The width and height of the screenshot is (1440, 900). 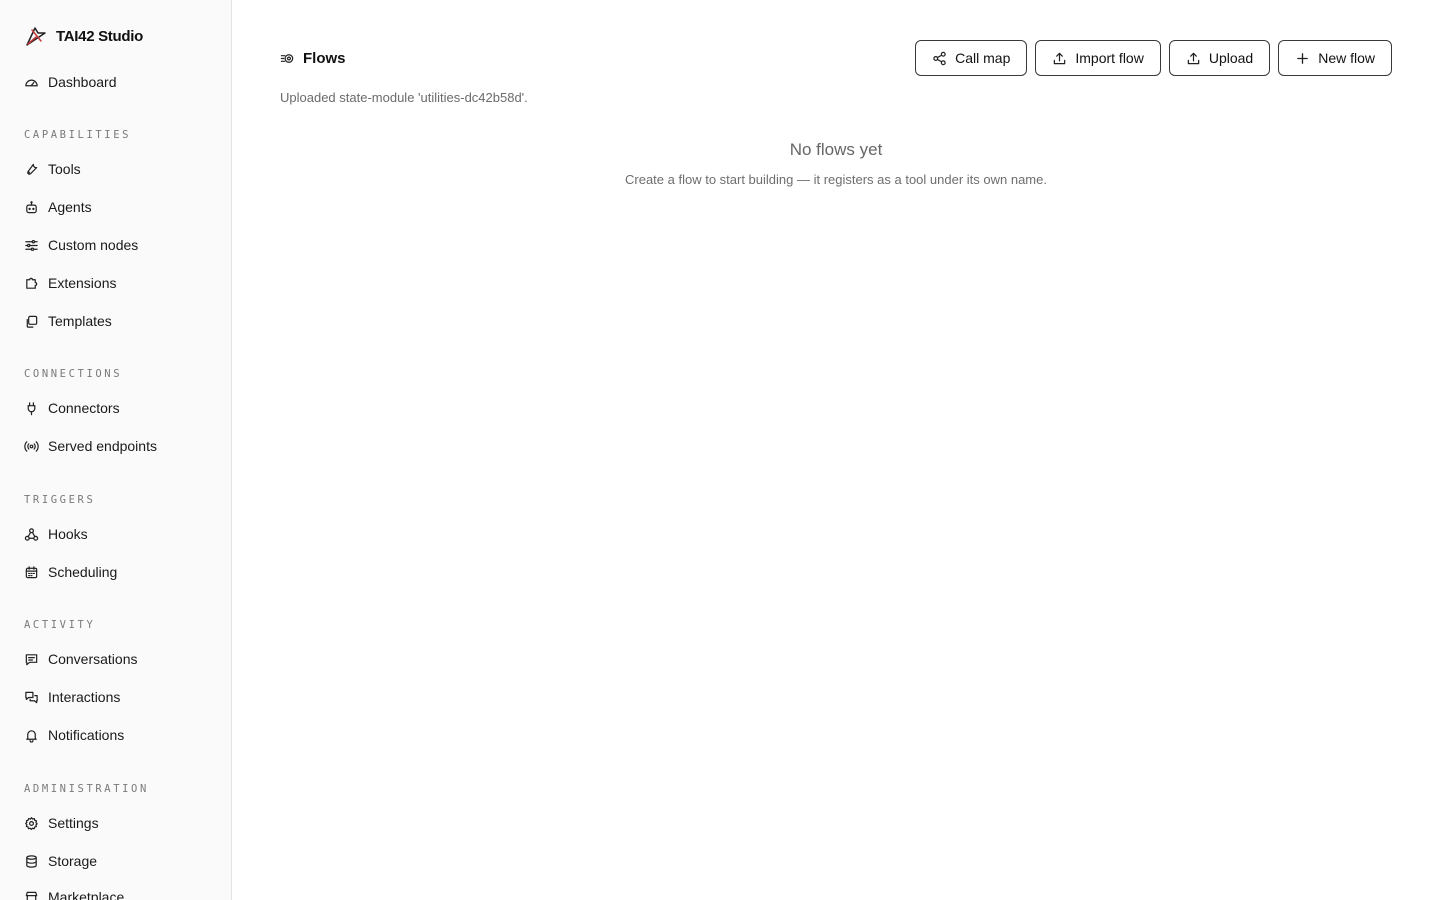 What do you see at coordinates (86, 735) in the screenshot?
I see `sidebar-item-label: Notifications` at bounding box center [86, 735].